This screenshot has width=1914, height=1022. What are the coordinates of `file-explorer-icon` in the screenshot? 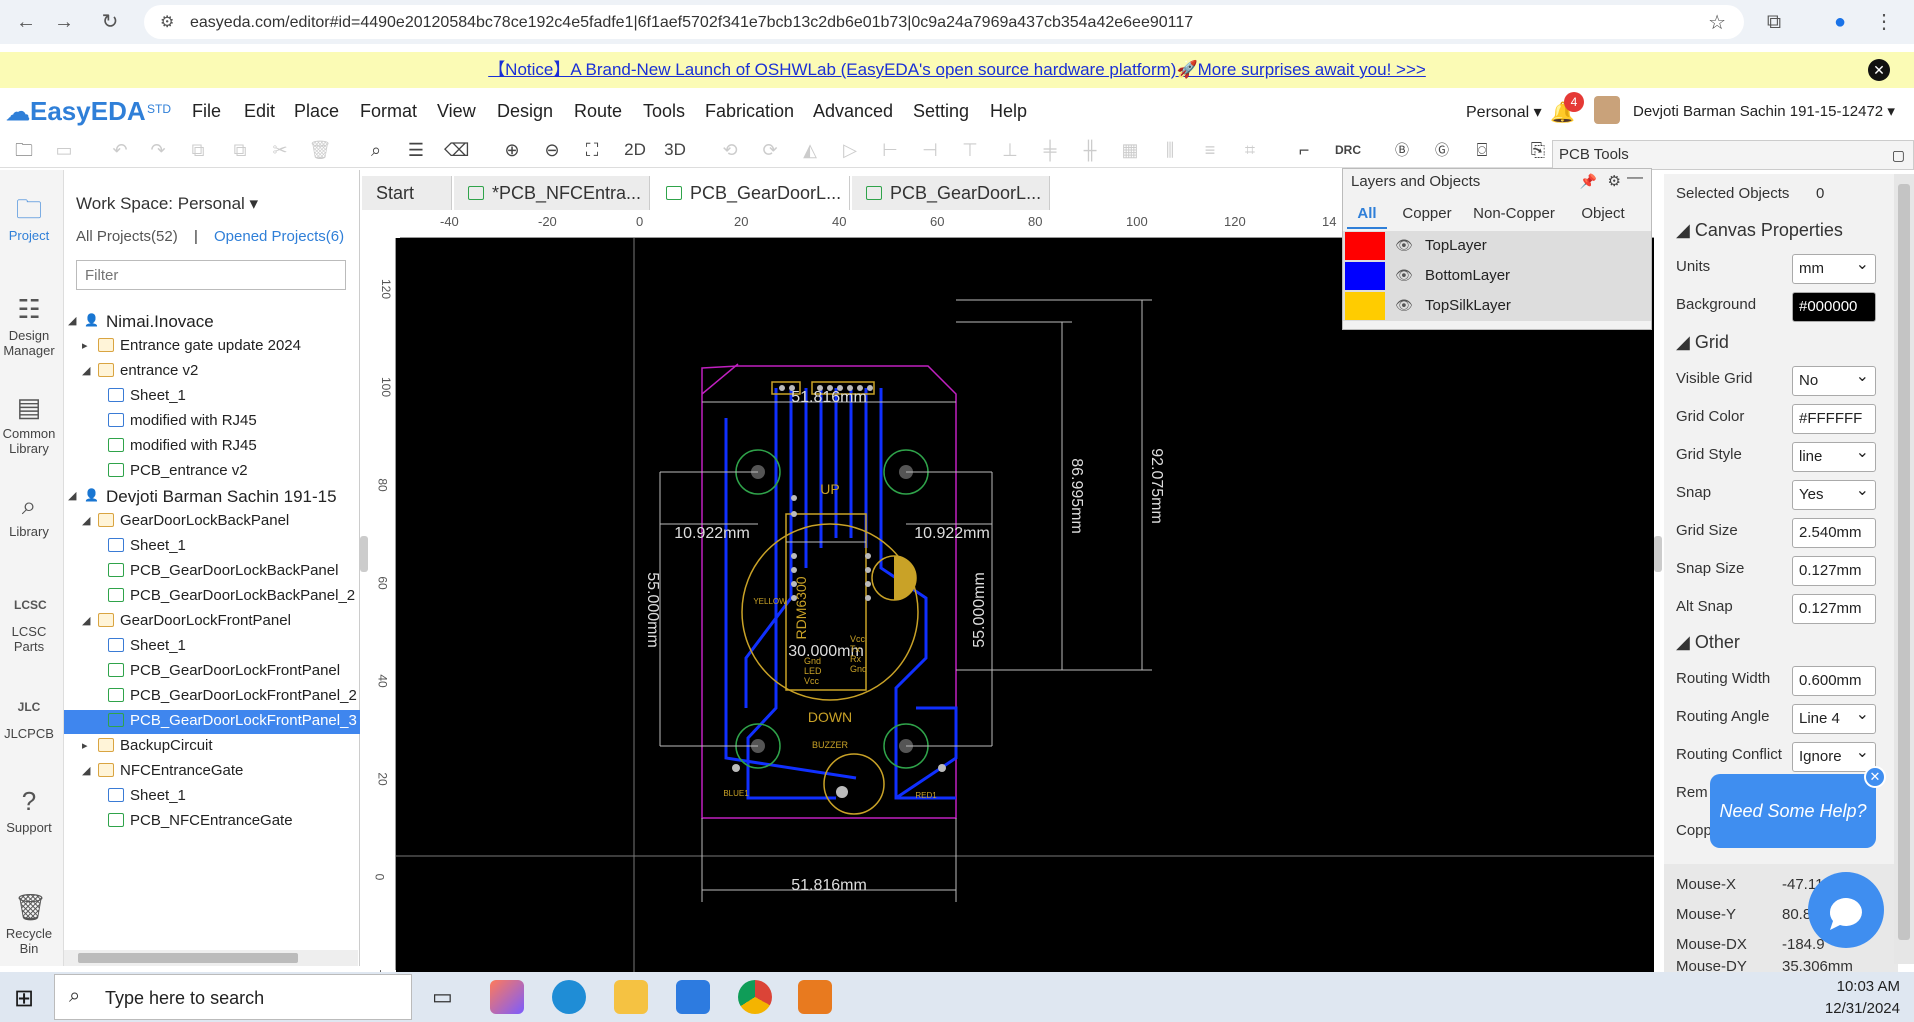 It's located at (631, 997).